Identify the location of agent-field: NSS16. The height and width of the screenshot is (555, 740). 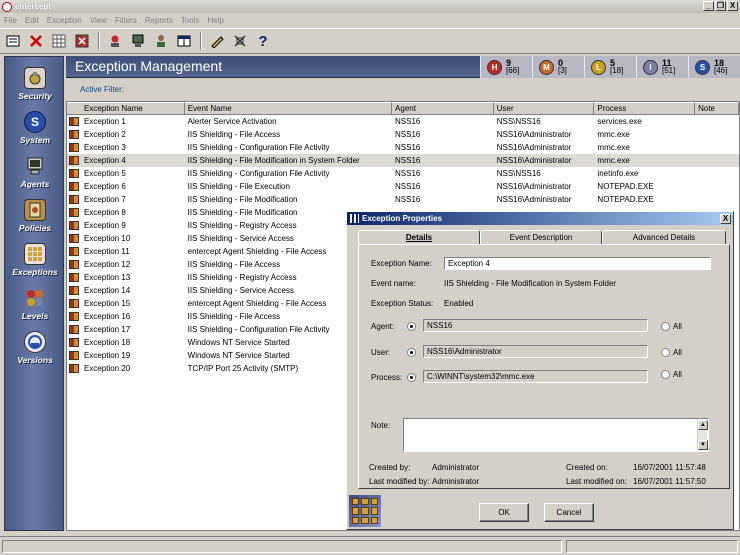
(535, 325).